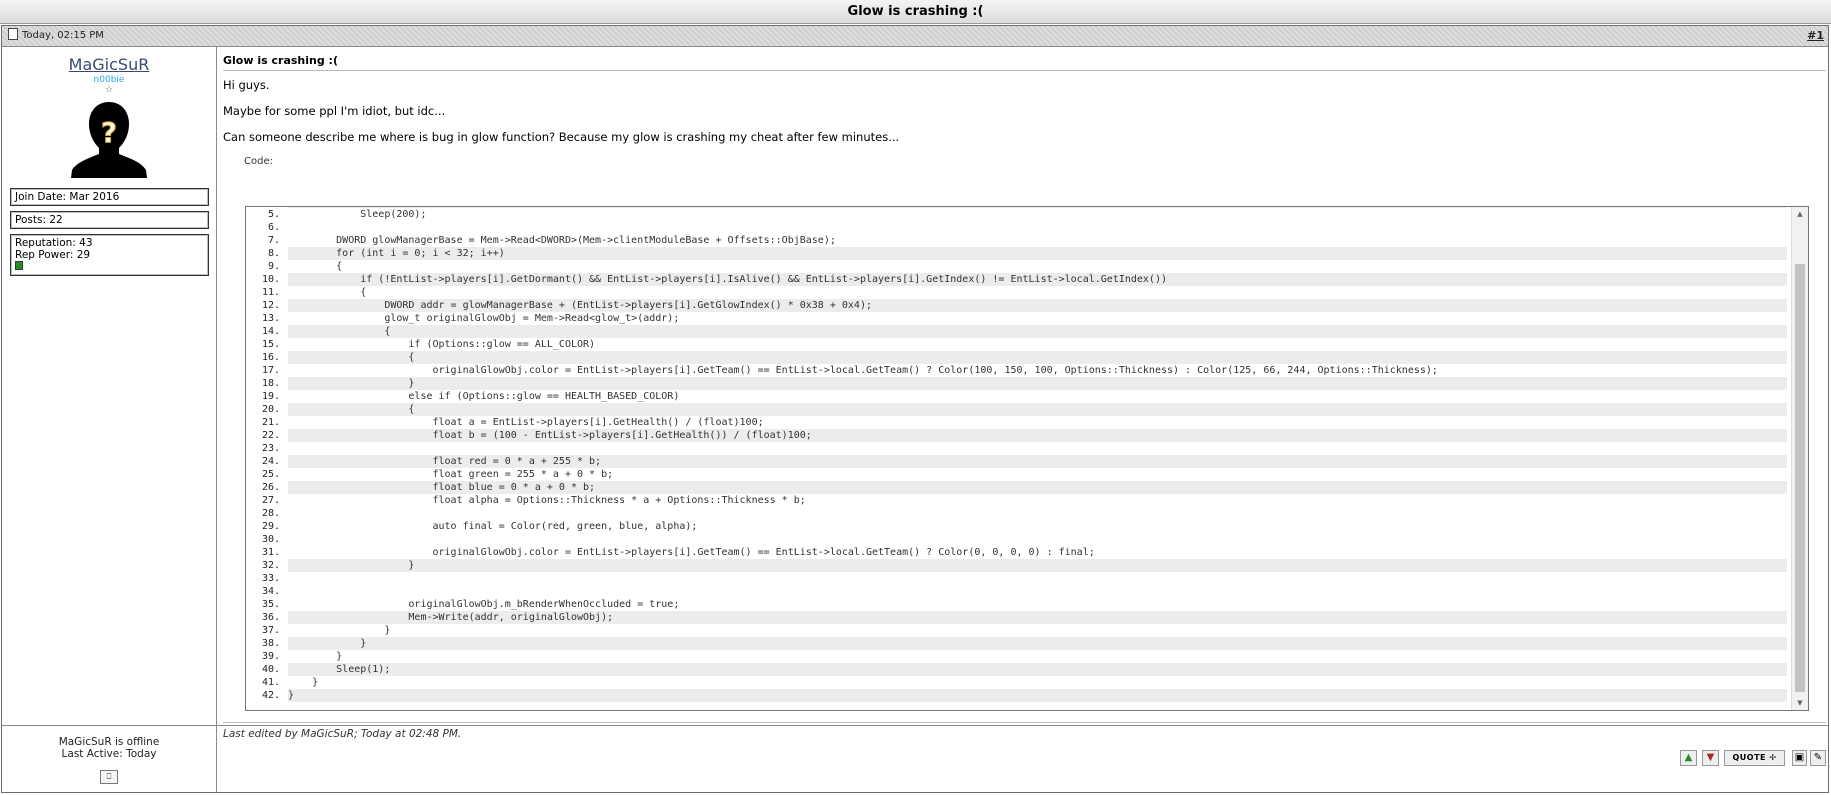  I want to click on code-line: 37. }, so click(1017, 630).